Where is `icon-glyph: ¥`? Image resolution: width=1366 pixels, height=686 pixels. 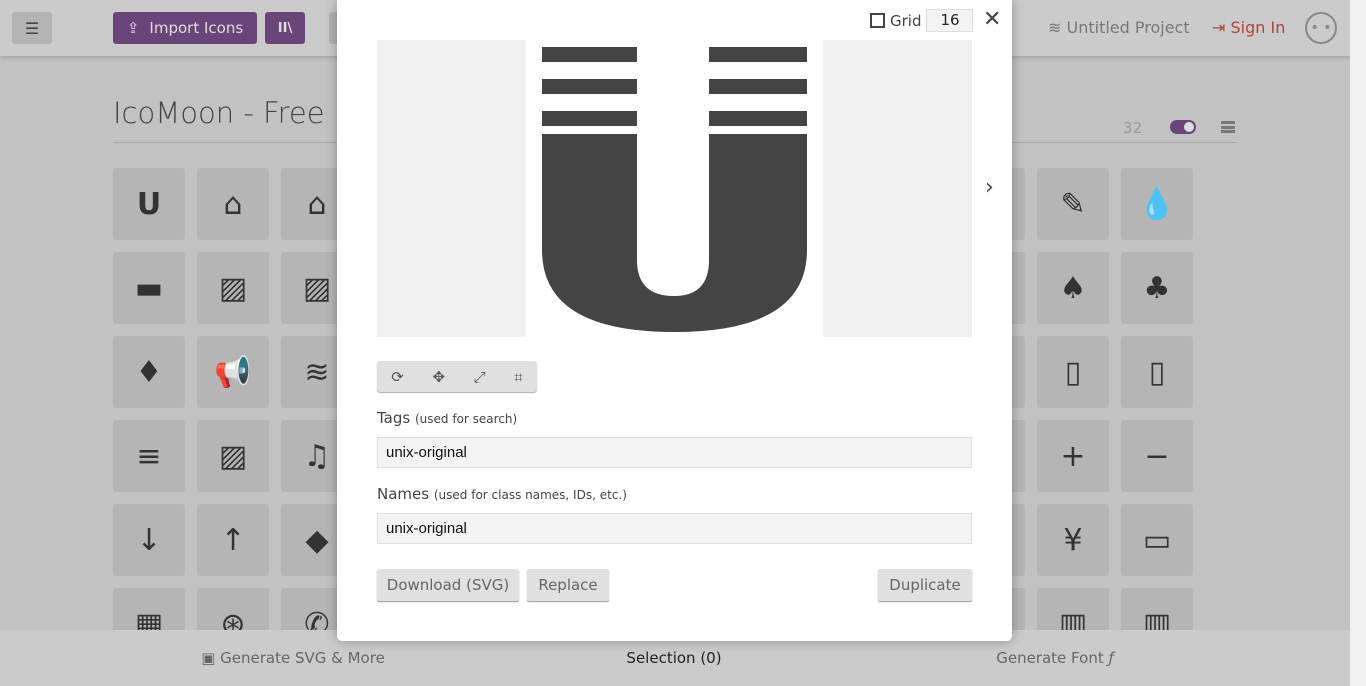 icon-glyph: ¥ is located at coordinates (1073, 540).